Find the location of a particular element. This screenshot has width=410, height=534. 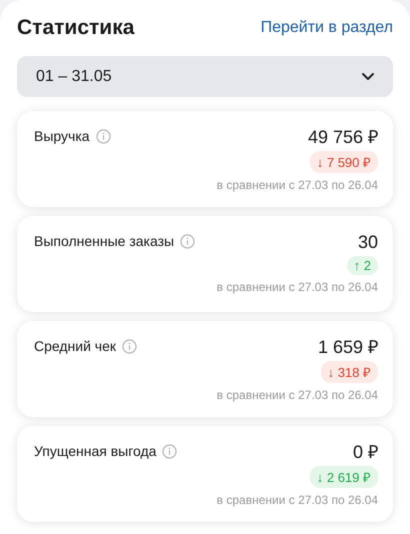

change-badge: ↑ 2 is located at coordinates (362, 265).